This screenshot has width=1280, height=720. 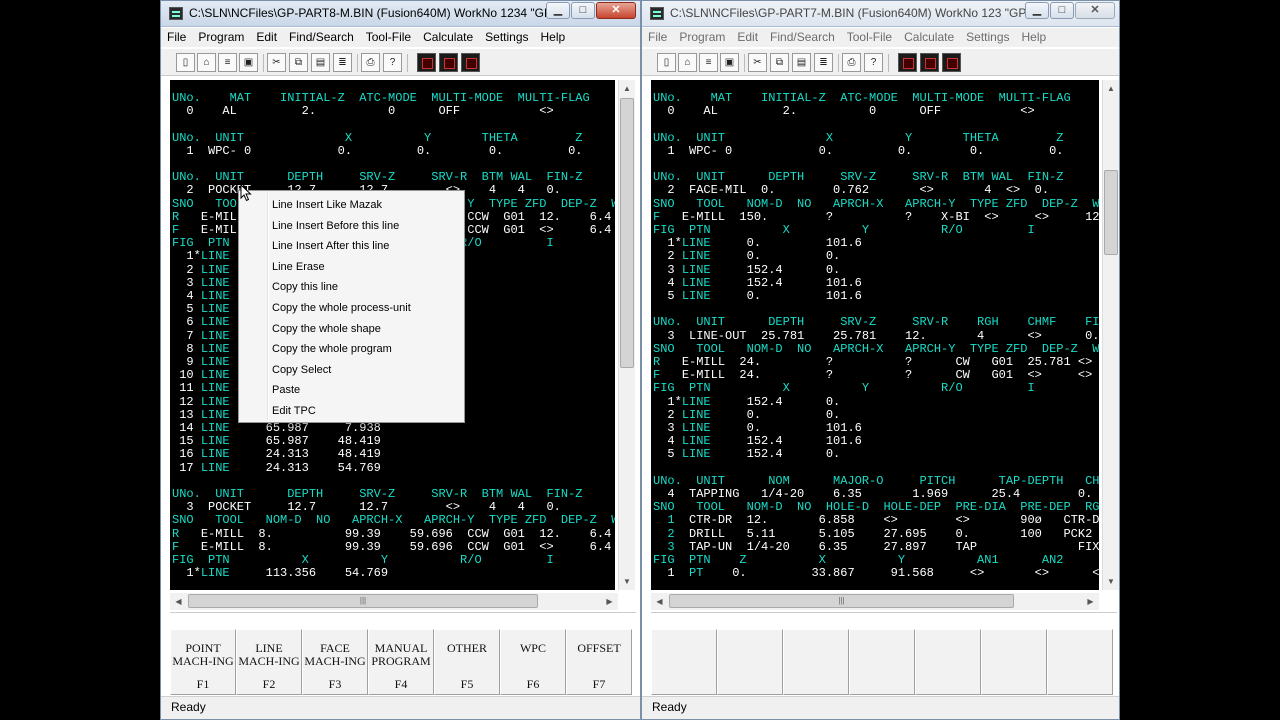 I want to click on menu-find-search: Find/Search, so click(x=321, y=37).